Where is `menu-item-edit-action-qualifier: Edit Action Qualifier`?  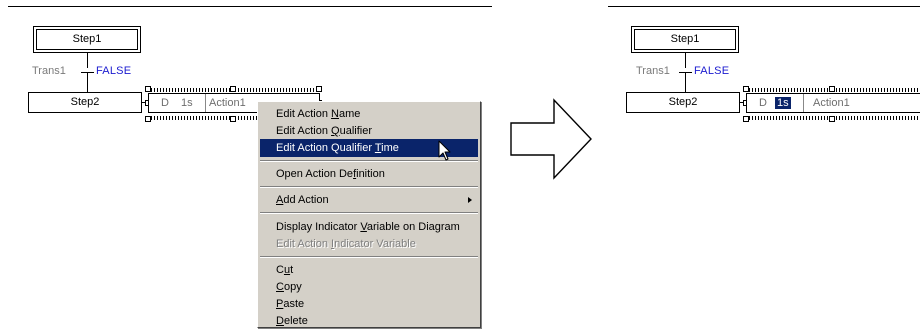
menu-item-edit-action-qualifier: Edit Action Qualifier is located at coordinates (369, 131).